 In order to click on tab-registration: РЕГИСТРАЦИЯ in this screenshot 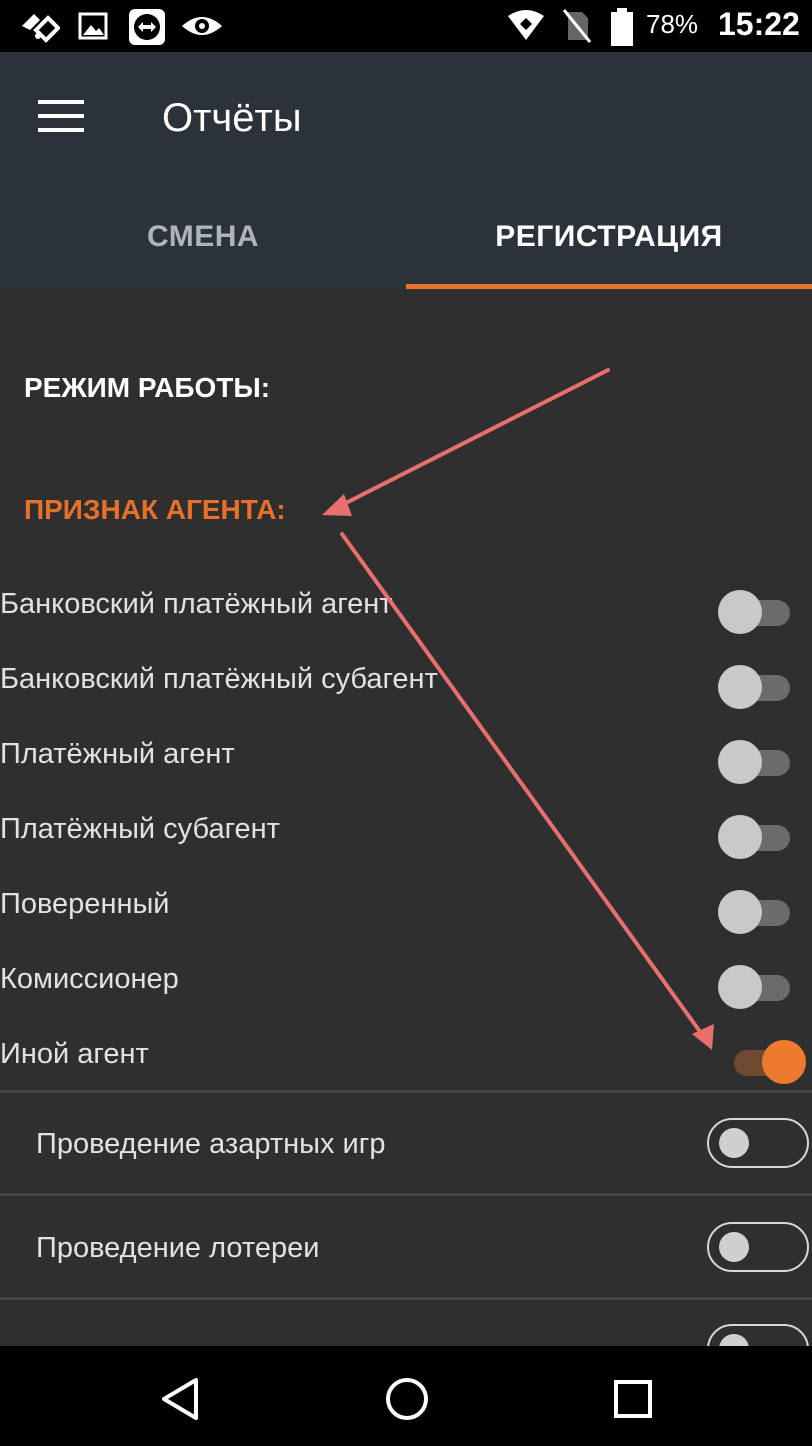, I will do `click(609, 251)`.